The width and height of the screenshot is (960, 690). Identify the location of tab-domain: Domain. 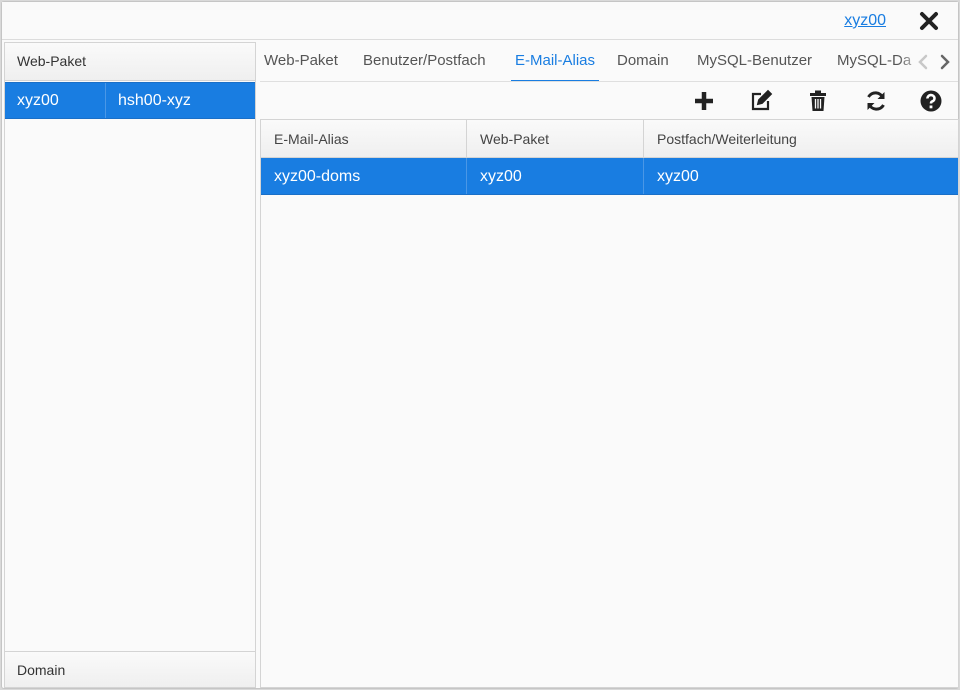
(643, 61).